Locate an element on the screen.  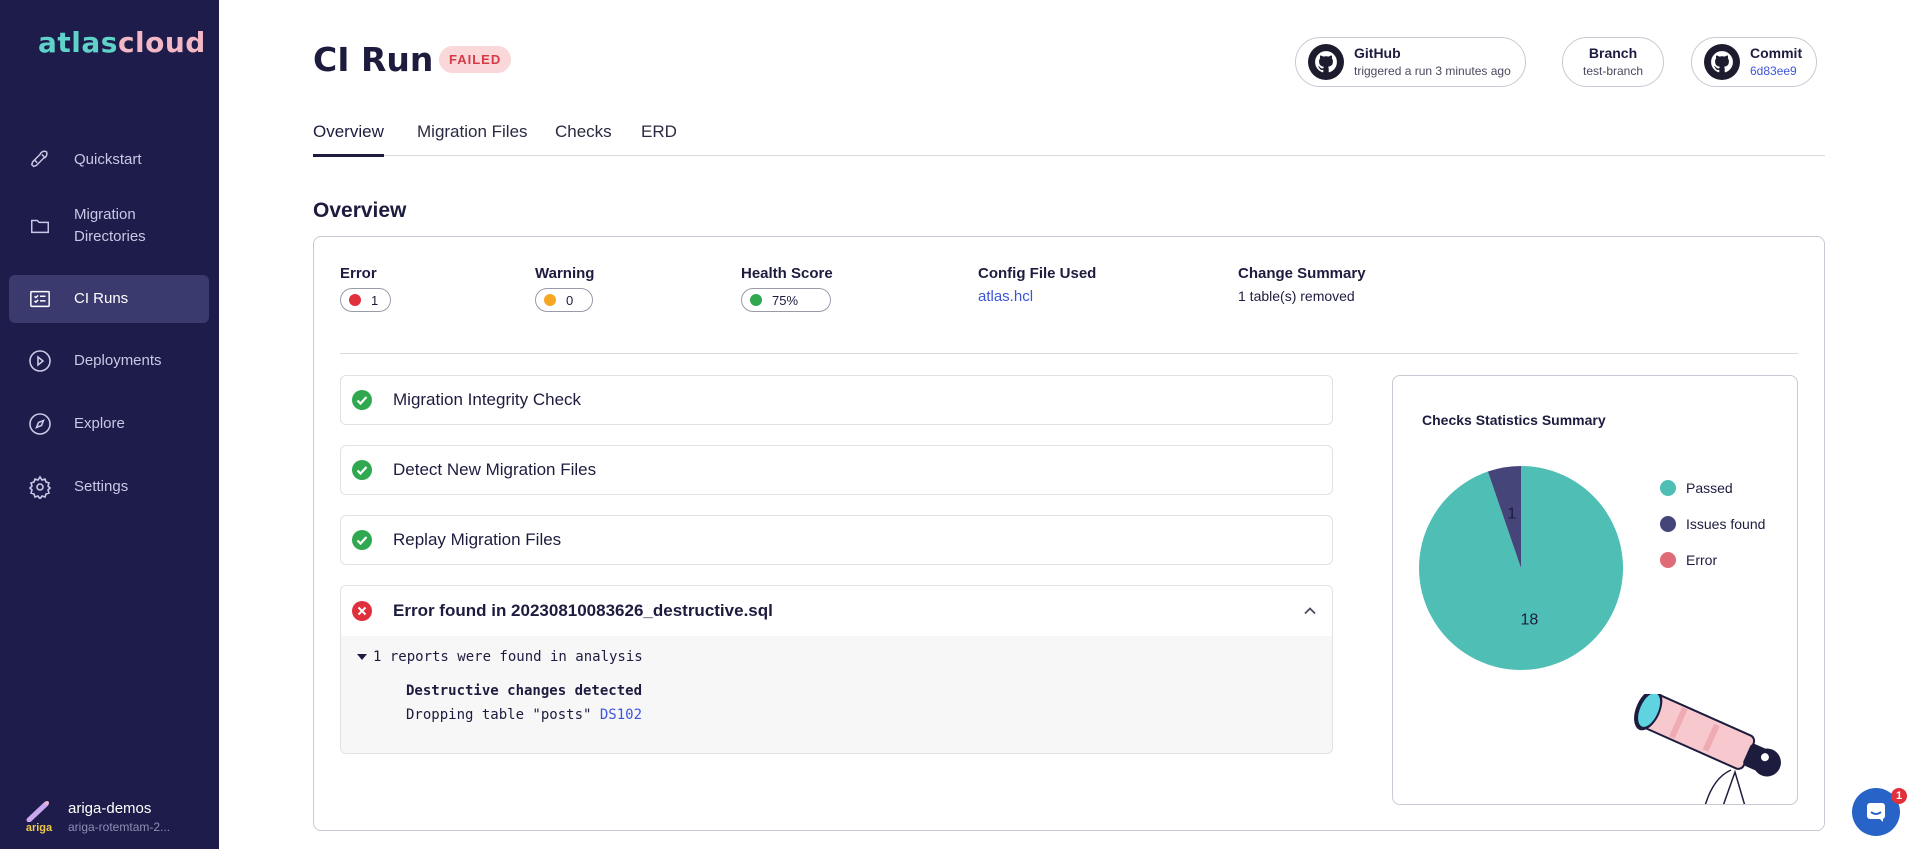
page-title: CI Run is located at coordinates (373, 59).